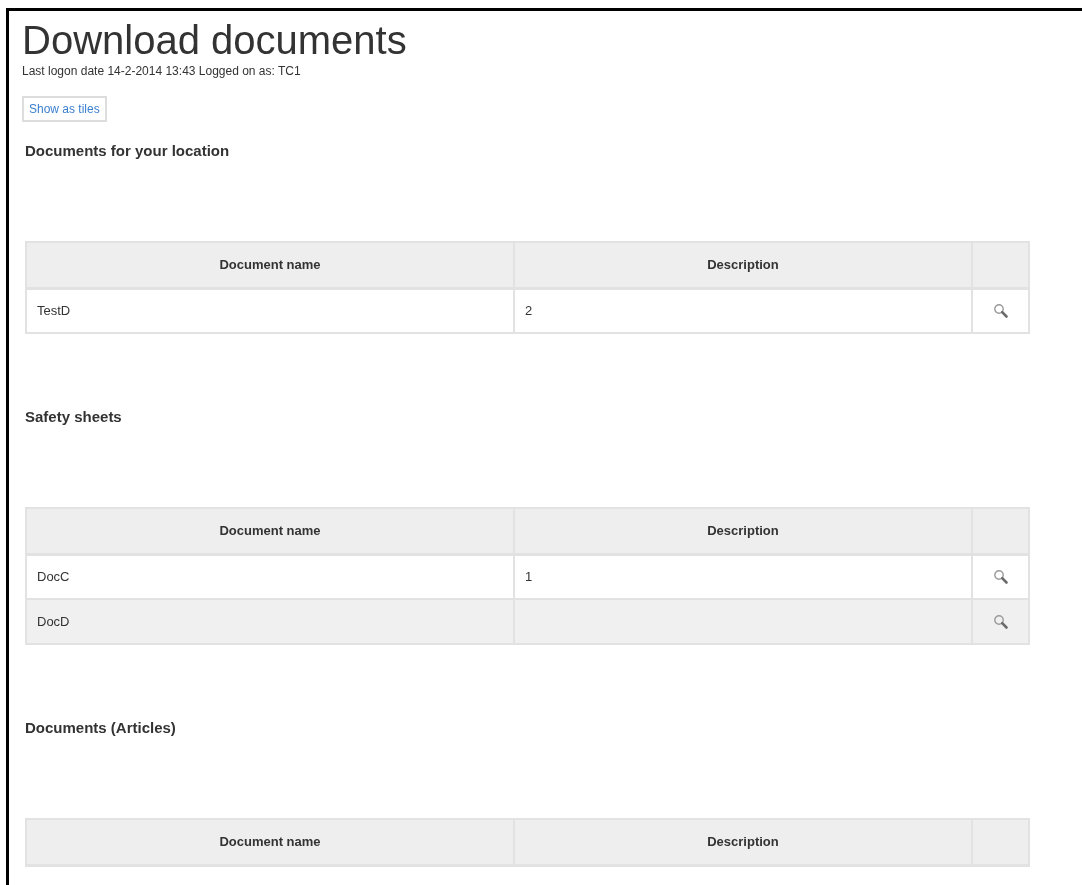 The height and width of the screenshot is (885, 1082). What do you see at coordinates (162, 71) in the screenshot?
I see `logon-info: Last logon date 14-2-2014 13:43 Logged on as: TC1` at bounding box center [162, 71].